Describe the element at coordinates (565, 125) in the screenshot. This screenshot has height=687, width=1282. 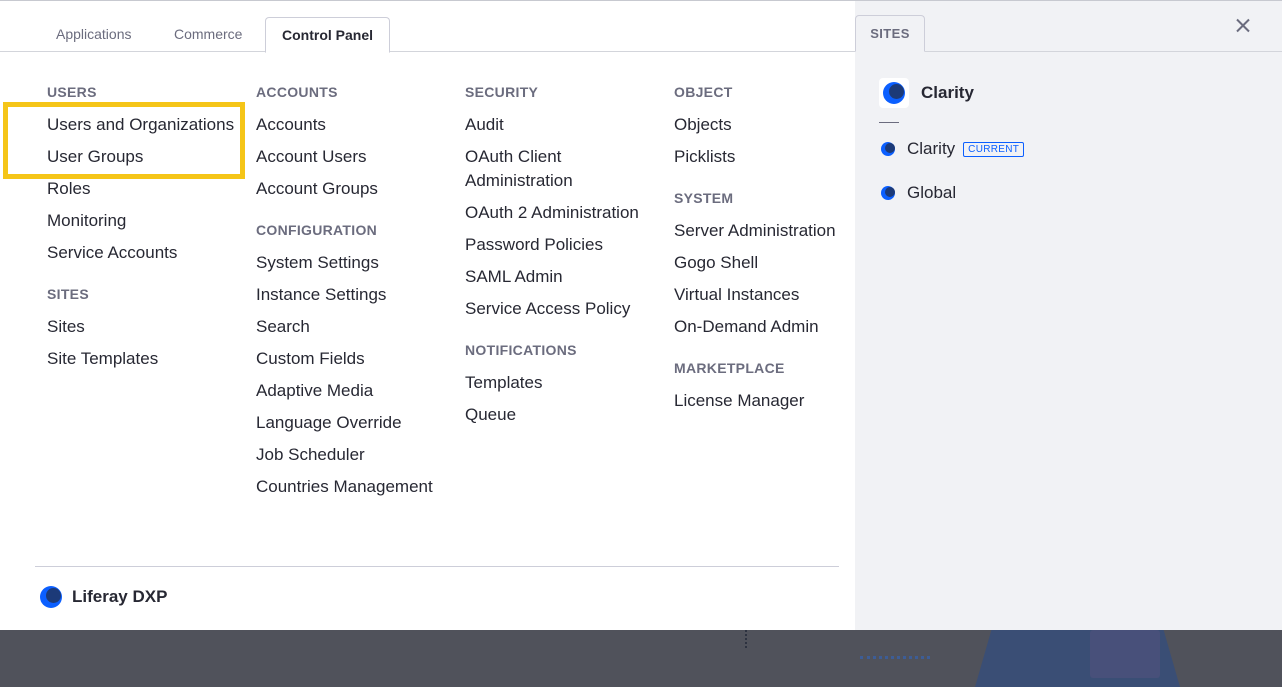
I see `menu-item-audit: Audit` at that location.